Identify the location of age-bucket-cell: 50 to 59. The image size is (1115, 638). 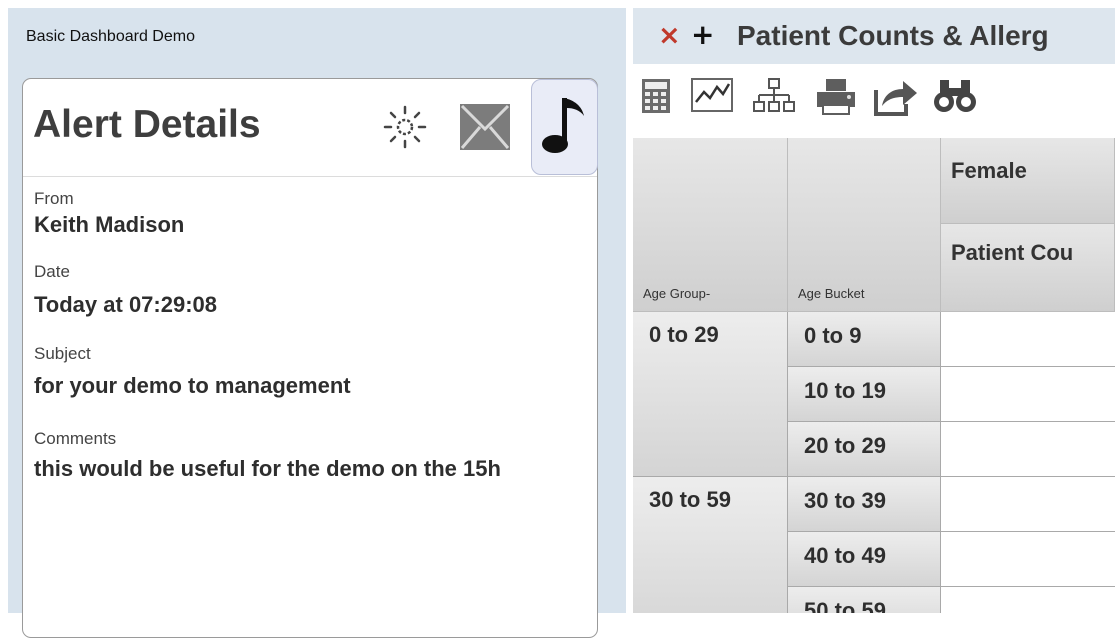
(864, 600).